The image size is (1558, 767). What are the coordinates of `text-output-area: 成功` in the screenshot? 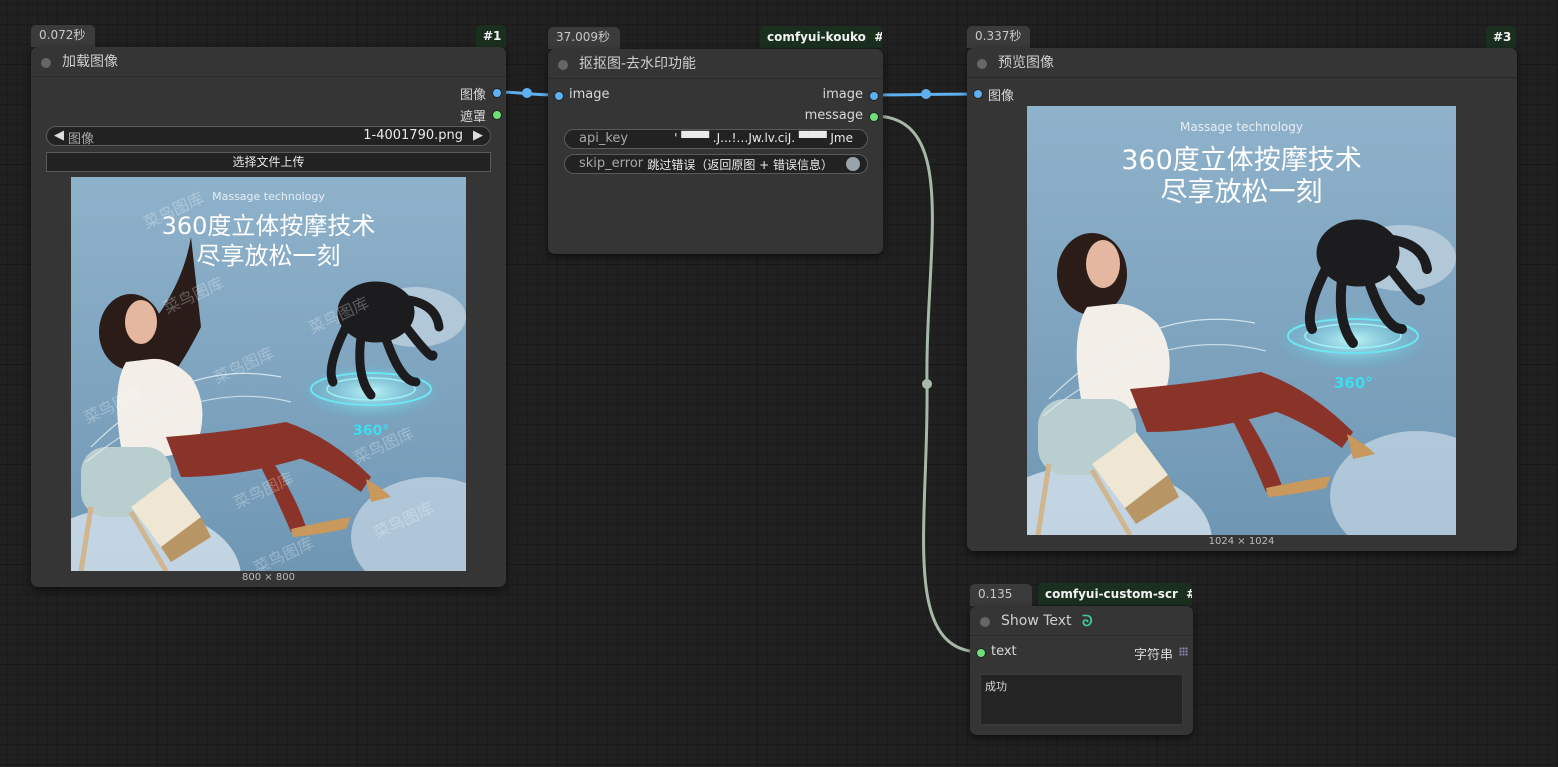 It's located at (1081, 699).